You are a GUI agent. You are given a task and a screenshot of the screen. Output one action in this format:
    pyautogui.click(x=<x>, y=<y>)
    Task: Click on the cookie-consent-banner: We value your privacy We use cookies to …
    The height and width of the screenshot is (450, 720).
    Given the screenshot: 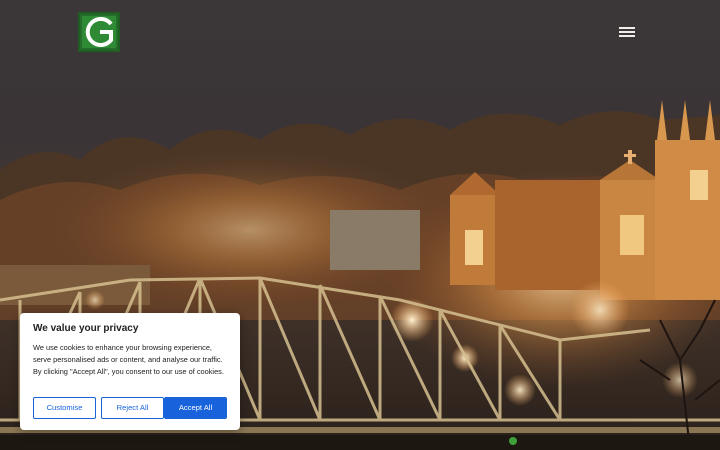 What is the action you would take?
    pyautogui.click(x=130, y=371)
    